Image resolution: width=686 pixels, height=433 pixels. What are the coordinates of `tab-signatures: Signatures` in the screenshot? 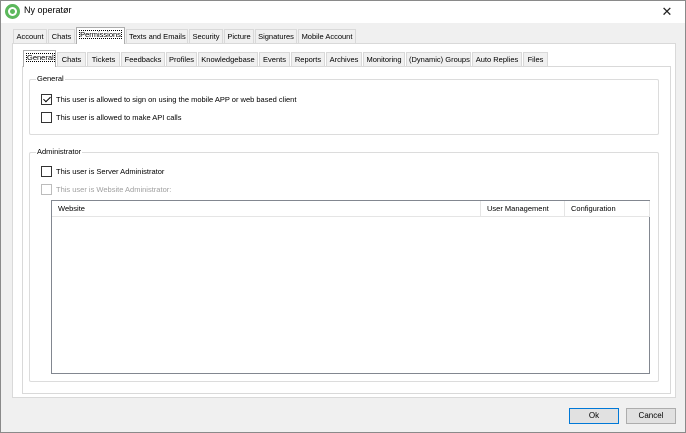 It's located at (276, 36).